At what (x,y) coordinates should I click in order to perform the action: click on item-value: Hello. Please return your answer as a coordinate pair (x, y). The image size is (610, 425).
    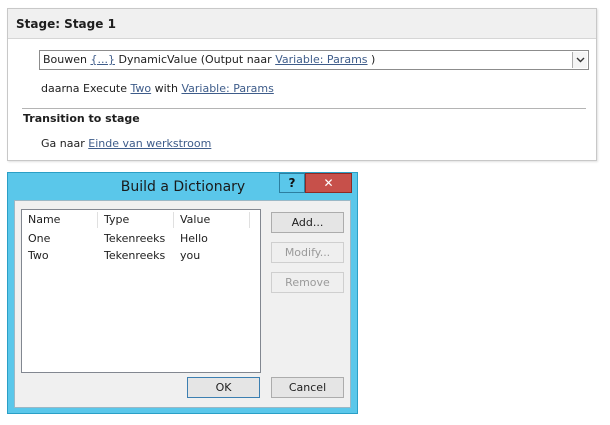
    Looking at the image, I should click on (194, 238).